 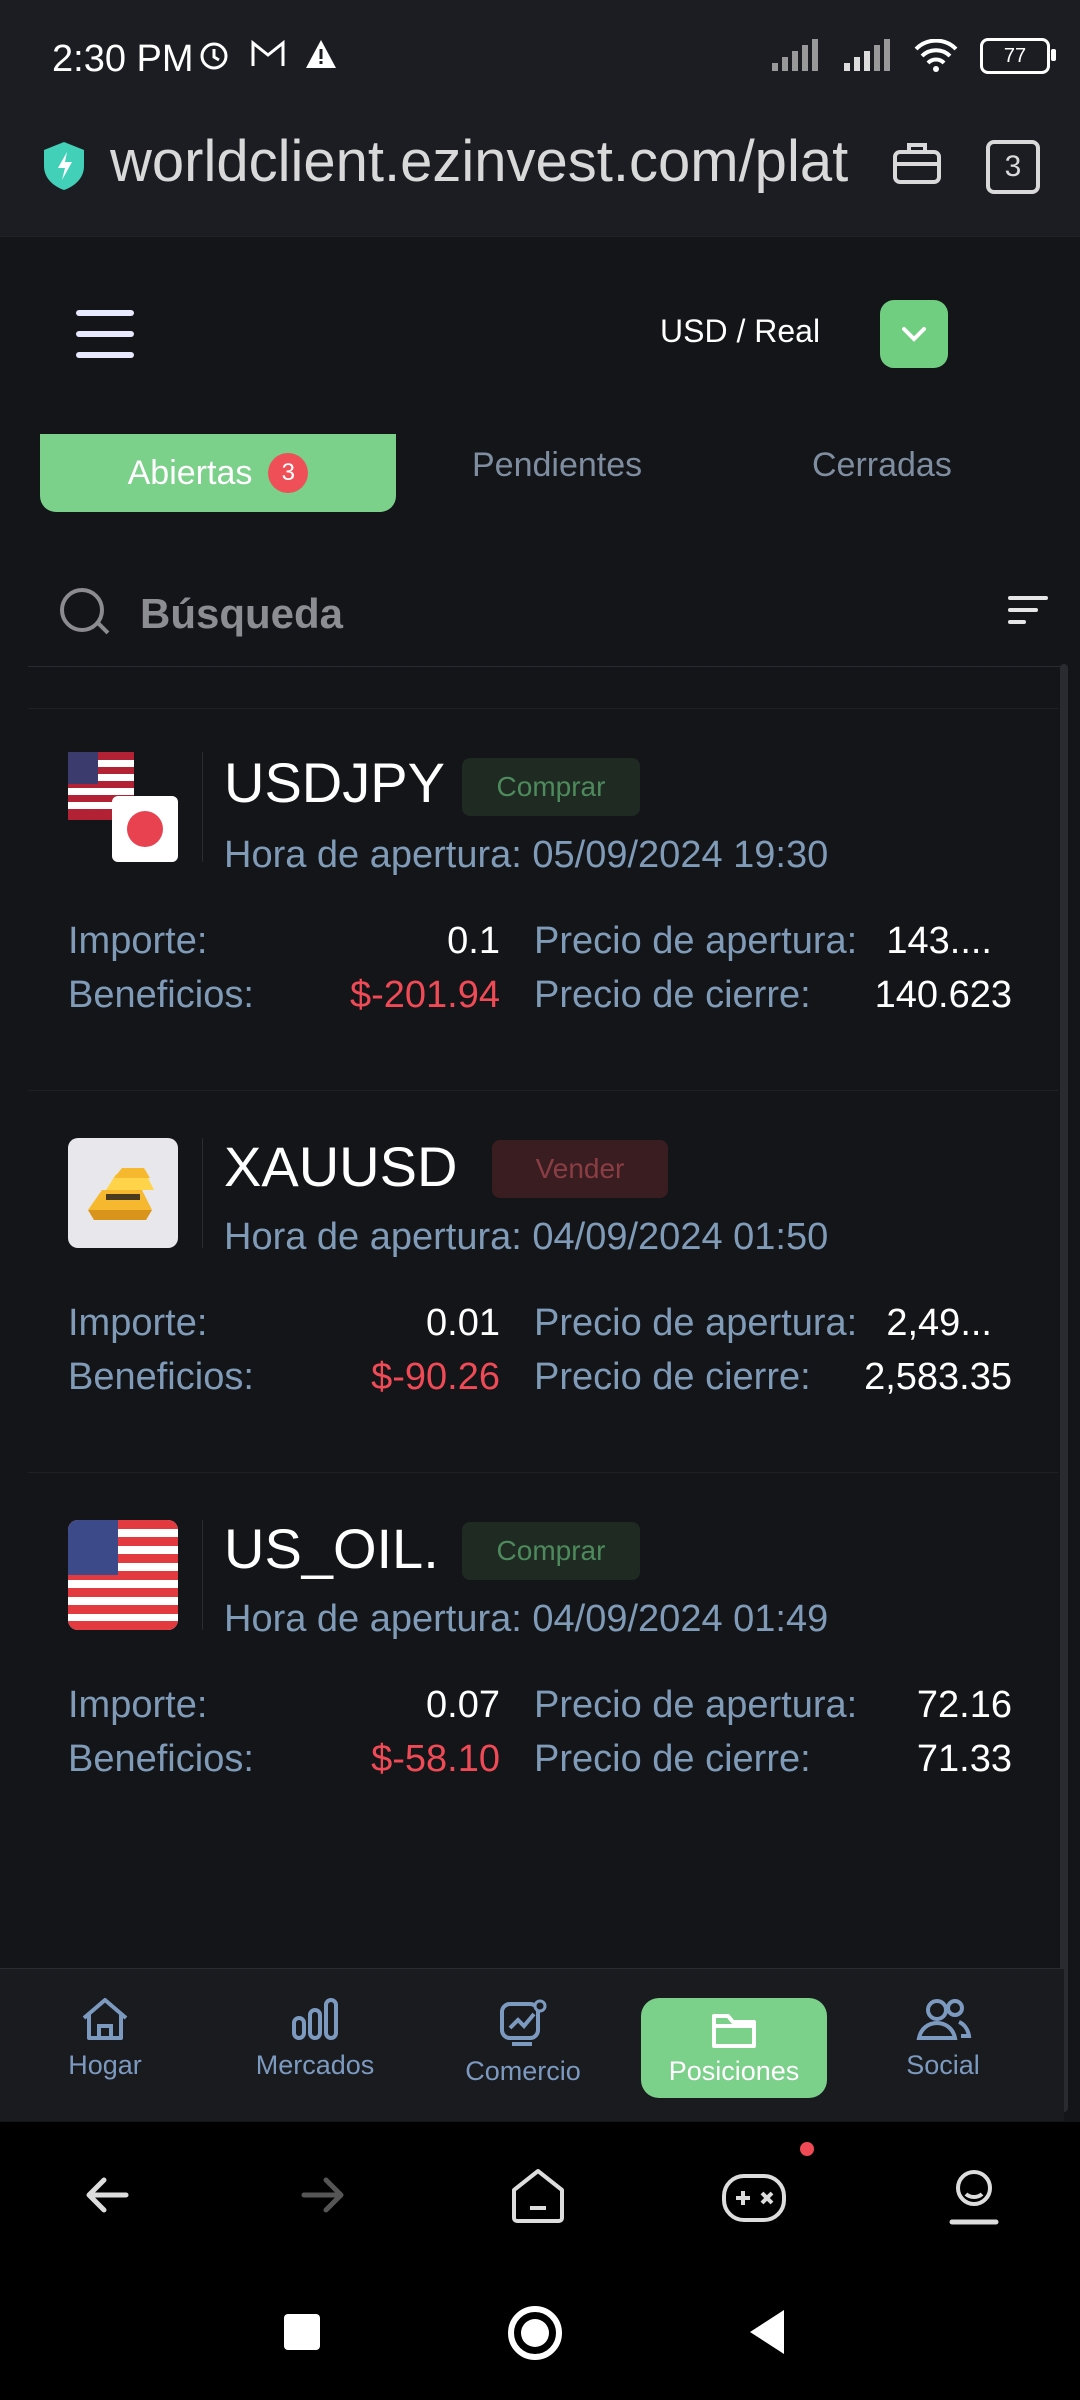 What do you see at coordinates (105, 334) in the screenshot?
I see `hamburger-menu-icon` at bounding box center [105, 334].